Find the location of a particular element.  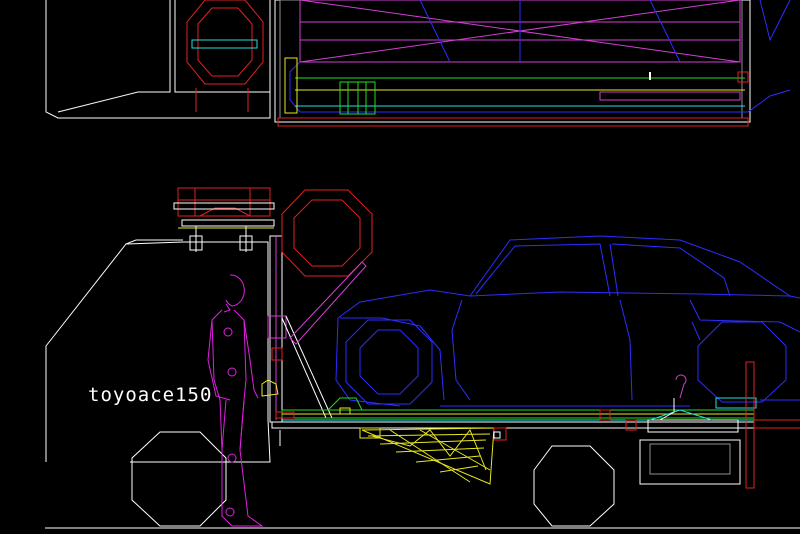

car-front-wheel is located at coordinates (389, 362).